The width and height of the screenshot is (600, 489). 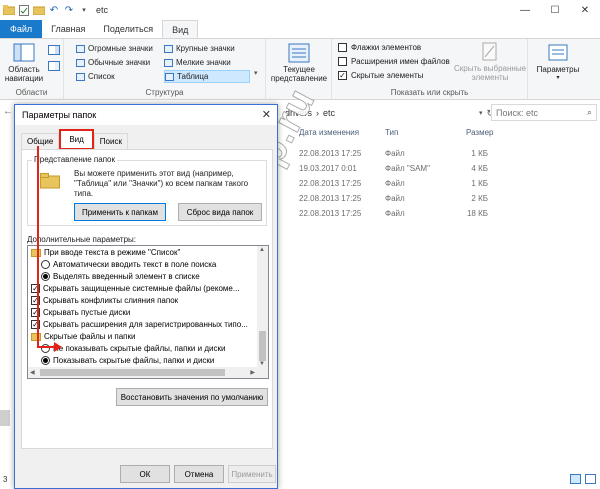 I want to click on details-icon, so click(x=169, y=76).